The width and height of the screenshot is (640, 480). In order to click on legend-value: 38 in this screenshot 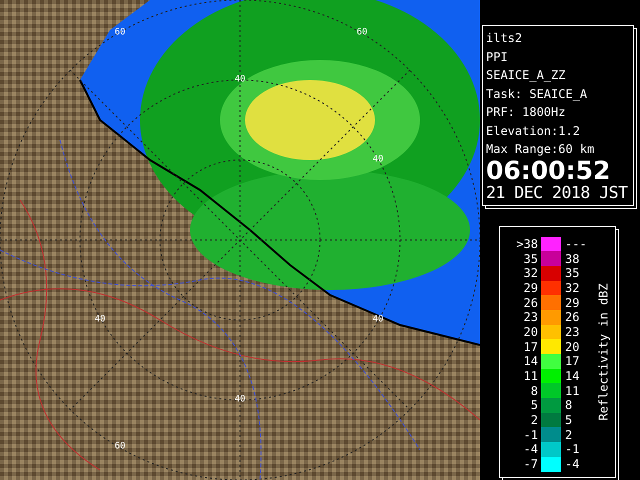, I will do `click(572, 259)`.